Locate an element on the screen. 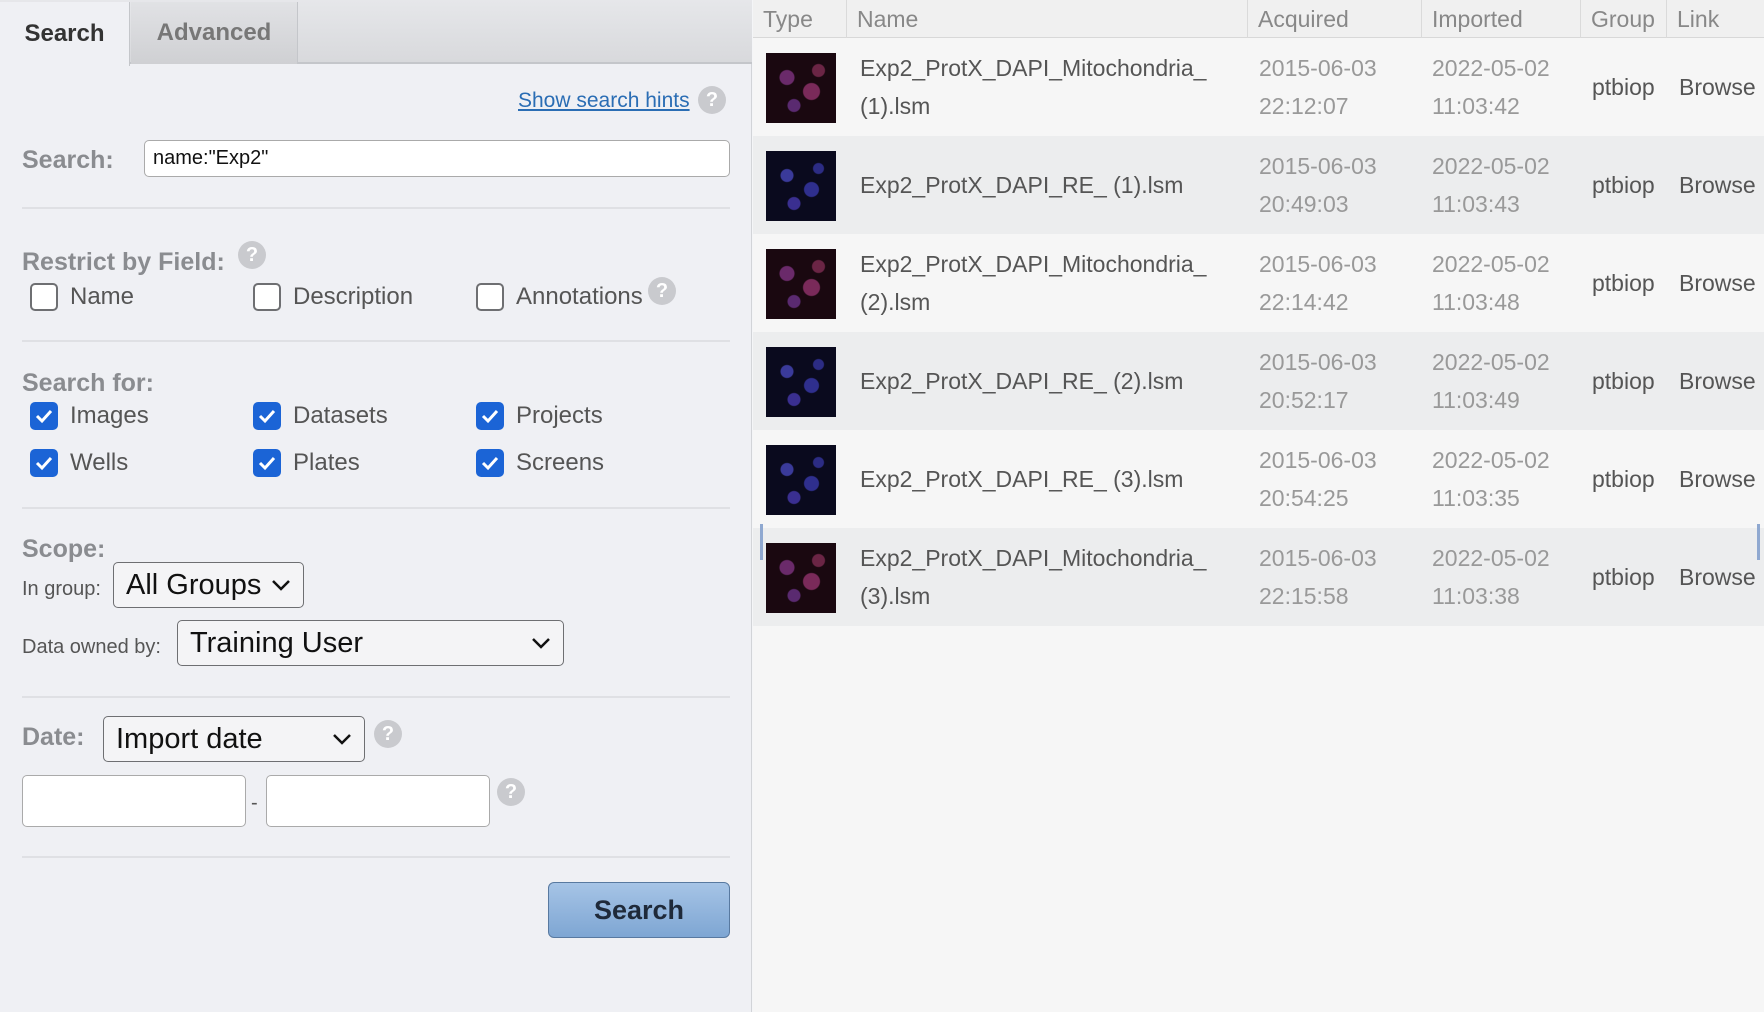 The image size is (1764, 1012). tab-advanced: Advanced is located at coordinates (214, 33).